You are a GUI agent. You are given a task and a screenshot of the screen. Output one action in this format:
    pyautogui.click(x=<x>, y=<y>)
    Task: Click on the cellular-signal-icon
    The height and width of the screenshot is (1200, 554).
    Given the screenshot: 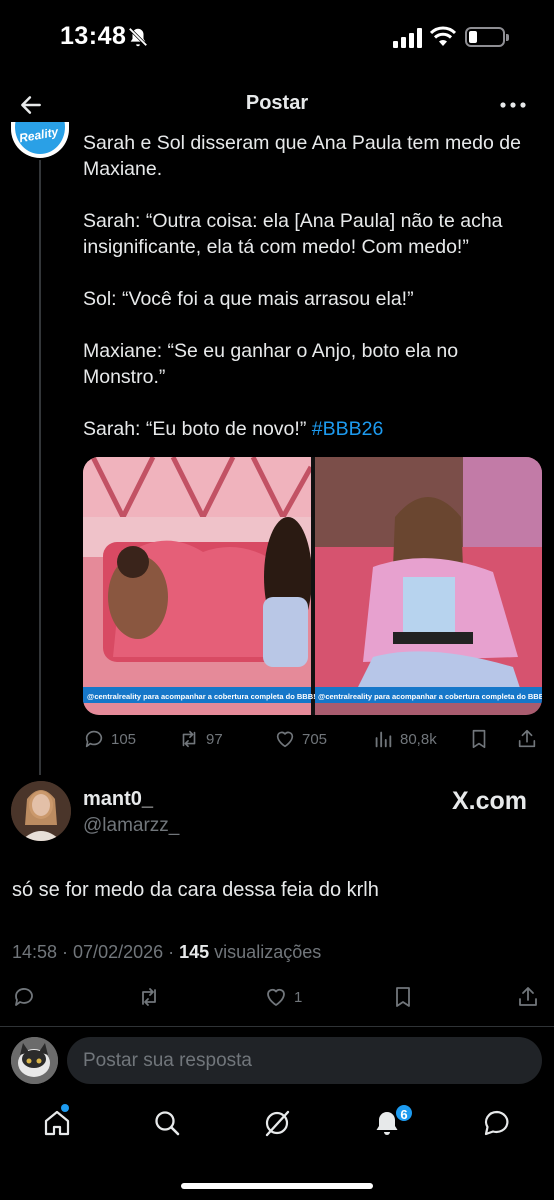 What is the action you would take?
    pyautogui.click(x=407, y=38)
    